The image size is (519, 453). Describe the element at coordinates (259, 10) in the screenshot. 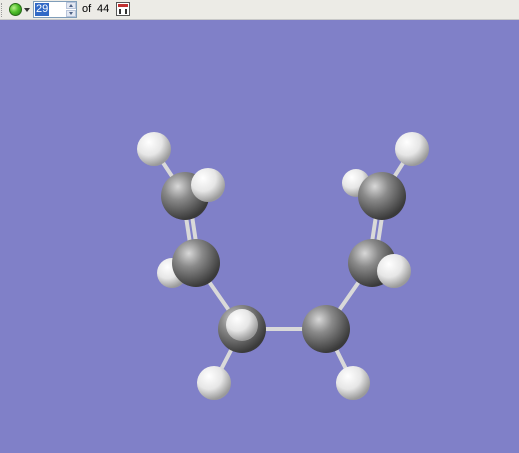

I see `animation-toolbar: 29 of 44` at that location.